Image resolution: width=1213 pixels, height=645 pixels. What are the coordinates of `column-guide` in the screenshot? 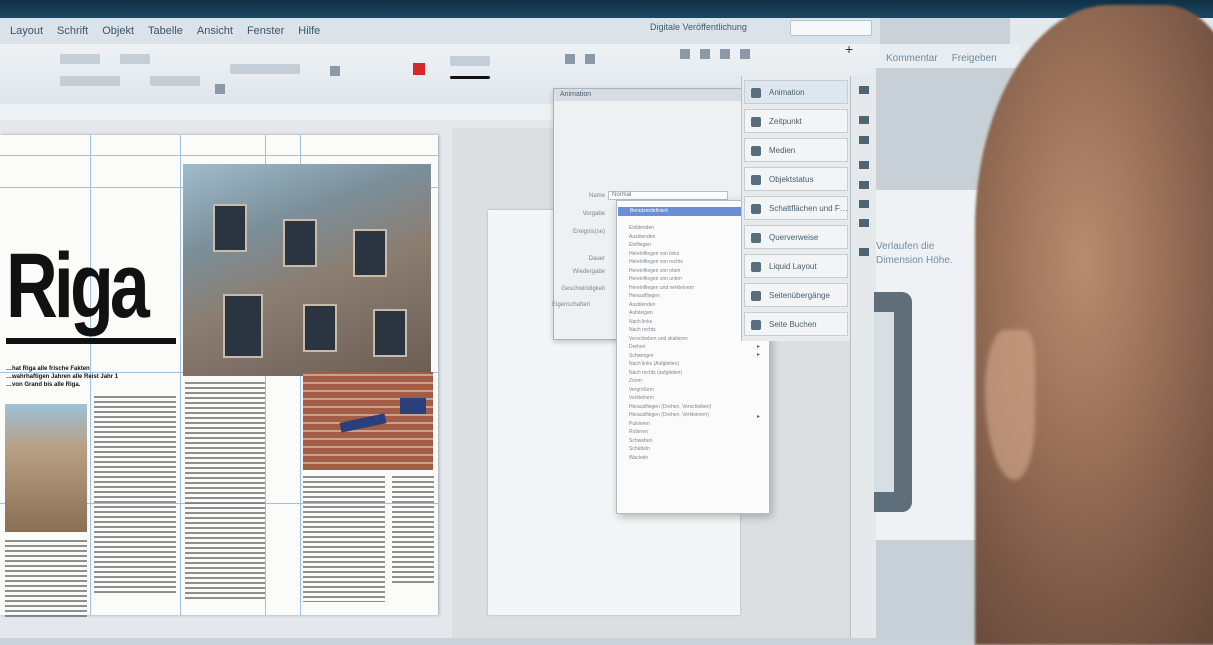 It's located at (180, 375).